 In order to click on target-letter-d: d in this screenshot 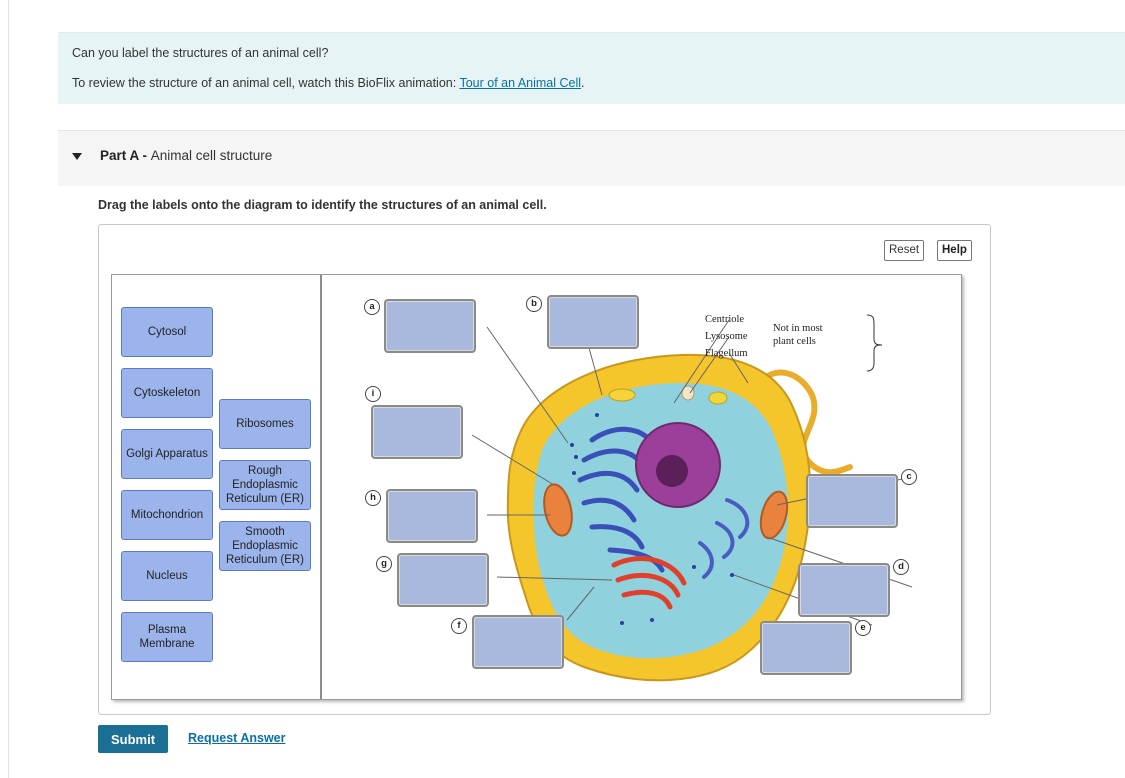, I will do `click(901, 567)`.